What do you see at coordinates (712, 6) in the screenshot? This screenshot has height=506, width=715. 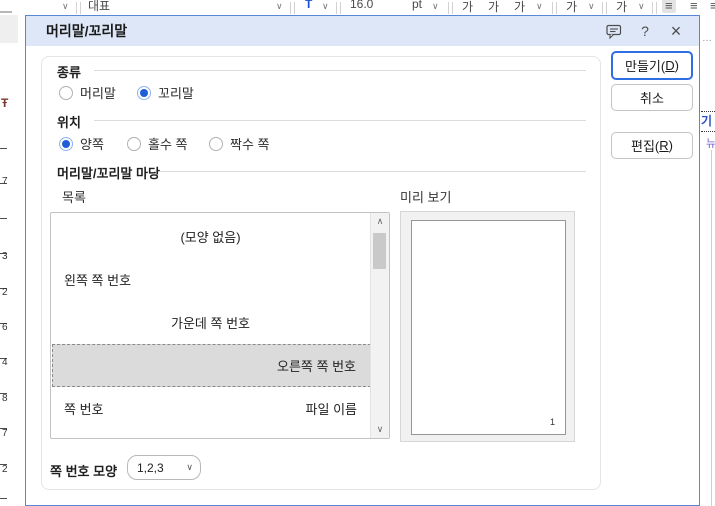 I see `align-center-button: ≡` at bounding box center [712, 6].